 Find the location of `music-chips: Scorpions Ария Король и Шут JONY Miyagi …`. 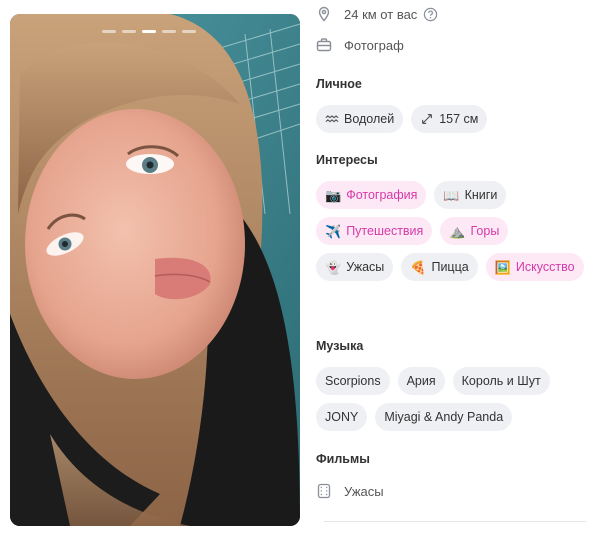

music-chips: Scorpions Ария Король и Шут JONY Miyagi … is located at coordinates (451, 399).